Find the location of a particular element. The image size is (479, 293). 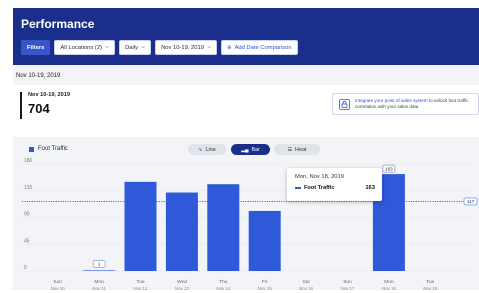

x-tick-day-label: Sat is located at coordinates (306, 282).